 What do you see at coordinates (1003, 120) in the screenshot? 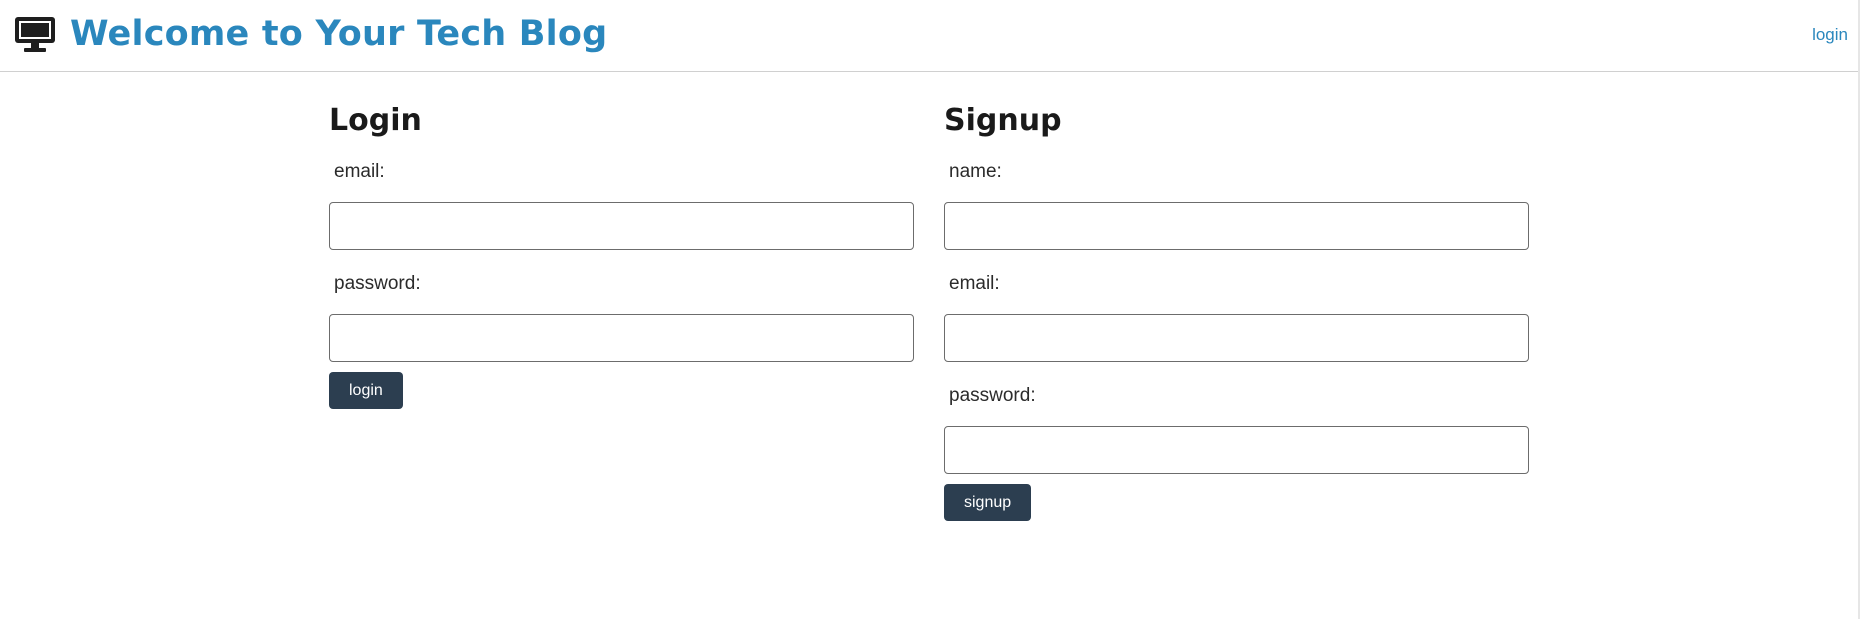
I see `signup-heading: Signup` at bounding box center [1003, 120].